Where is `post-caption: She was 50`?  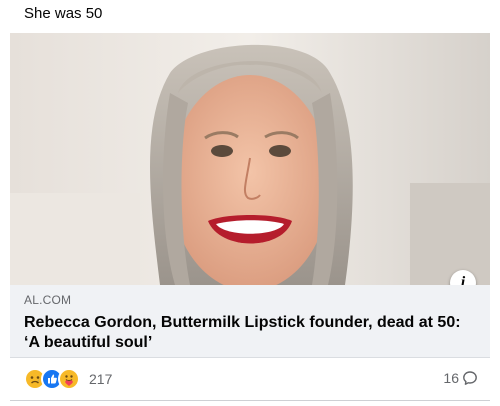
post-caption: She was 50 is located at coordinates (63, 13).